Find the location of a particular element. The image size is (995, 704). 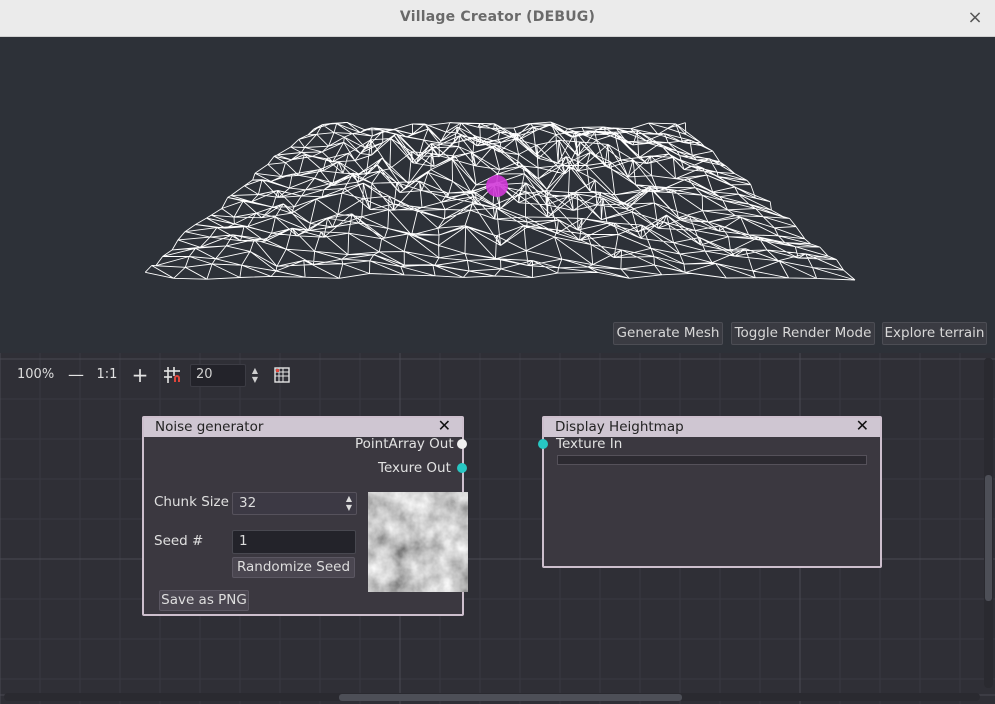

player-marker is located at coordinates (497, 186).